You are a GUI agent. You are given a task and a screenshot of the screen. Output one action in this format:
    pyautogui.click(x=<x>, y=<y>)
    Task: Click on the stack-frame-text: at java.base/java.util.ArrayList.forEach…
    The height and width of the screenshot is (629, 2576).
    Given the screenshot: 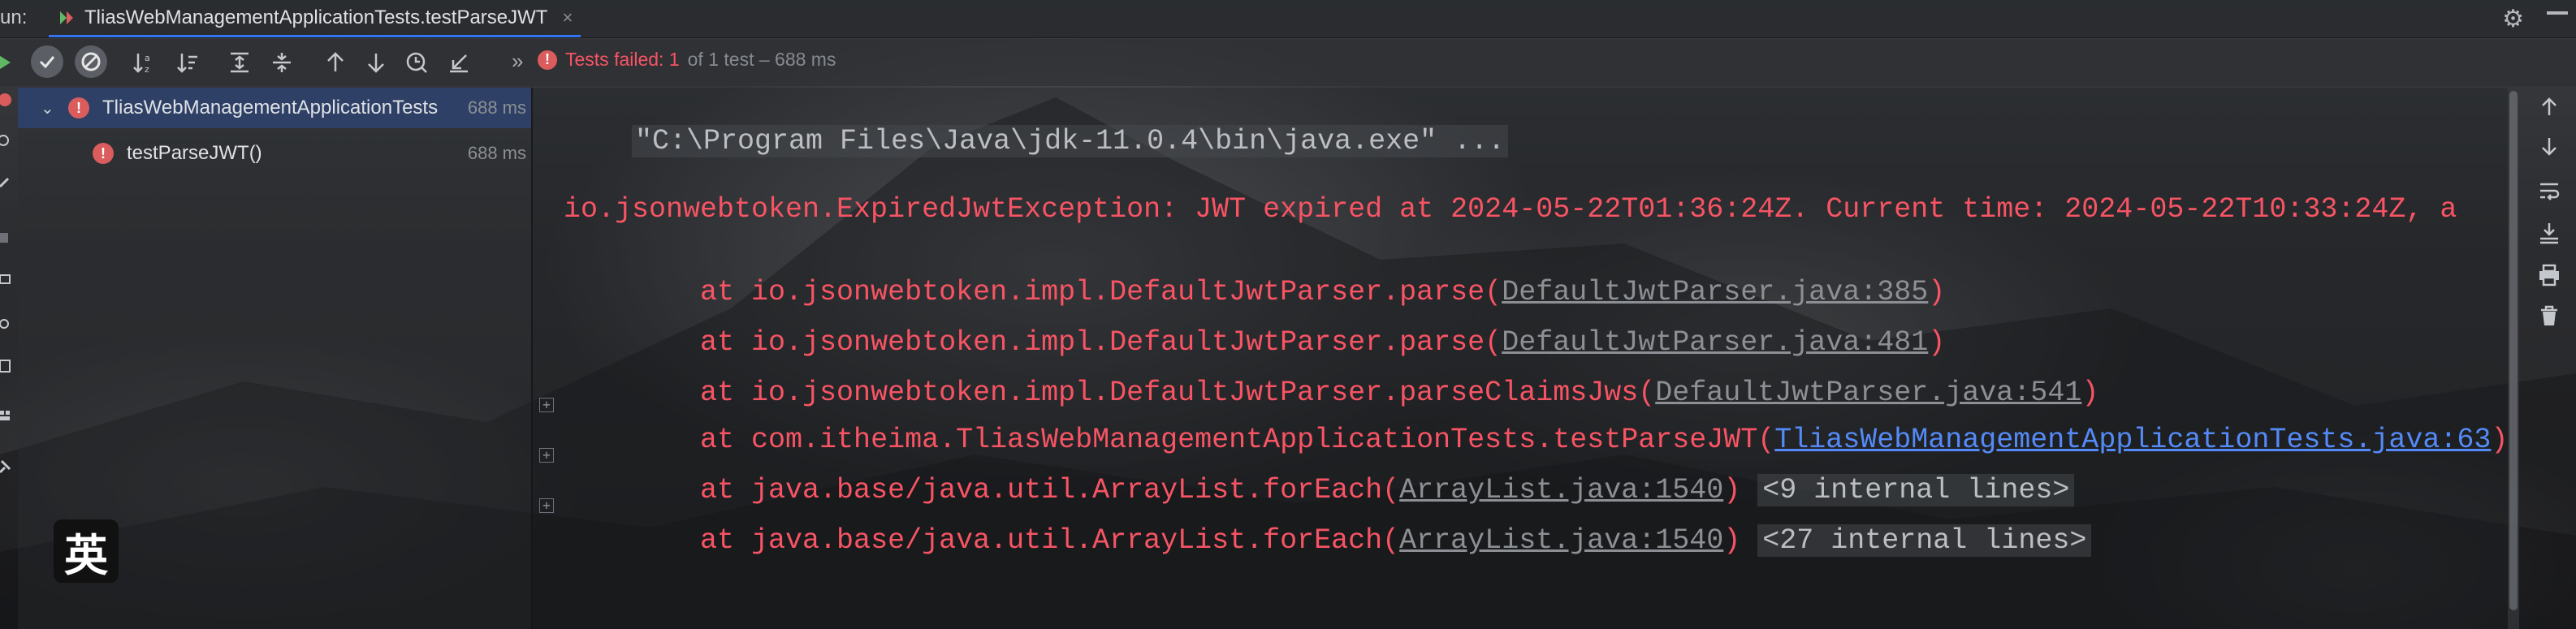 What is the action you would take?
    pyautogui.click(x=1016, y=540)
    